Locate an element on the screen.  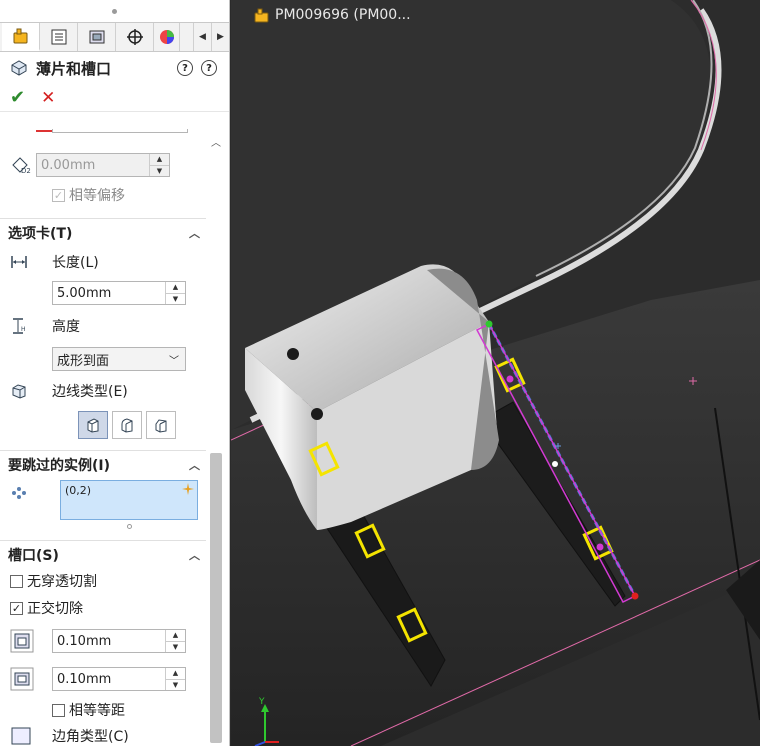
slot-gap2-row: 0.10mm ▲ ▼ is located at coordinates (103, 679).